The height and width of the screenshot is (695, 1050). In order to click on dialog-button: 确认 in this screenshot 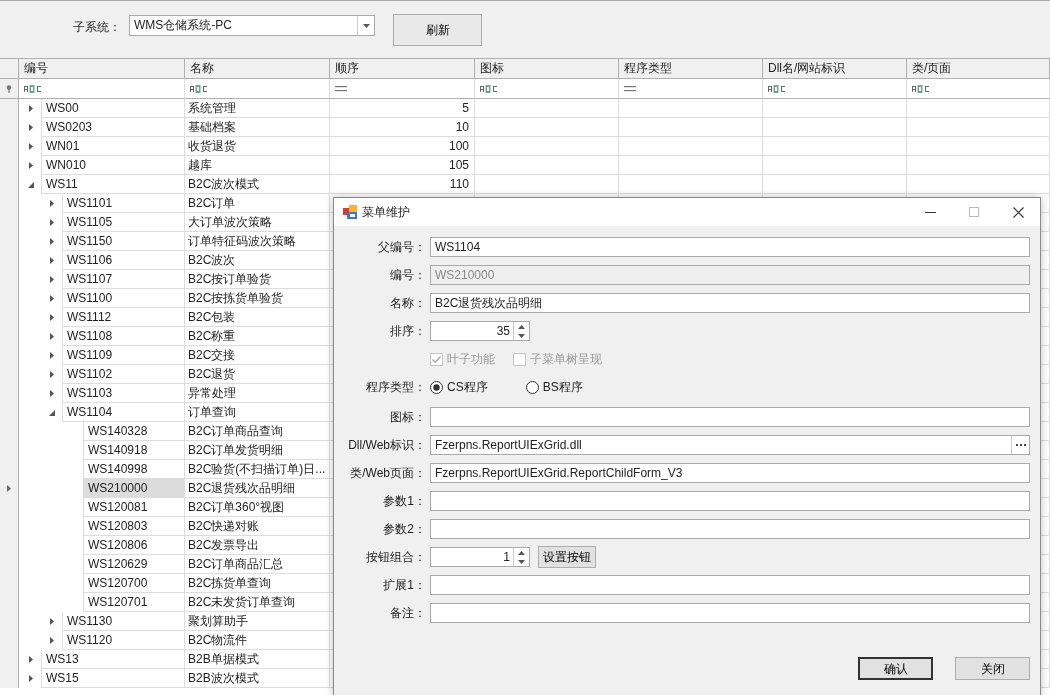, I will do `click(895, 668)`.